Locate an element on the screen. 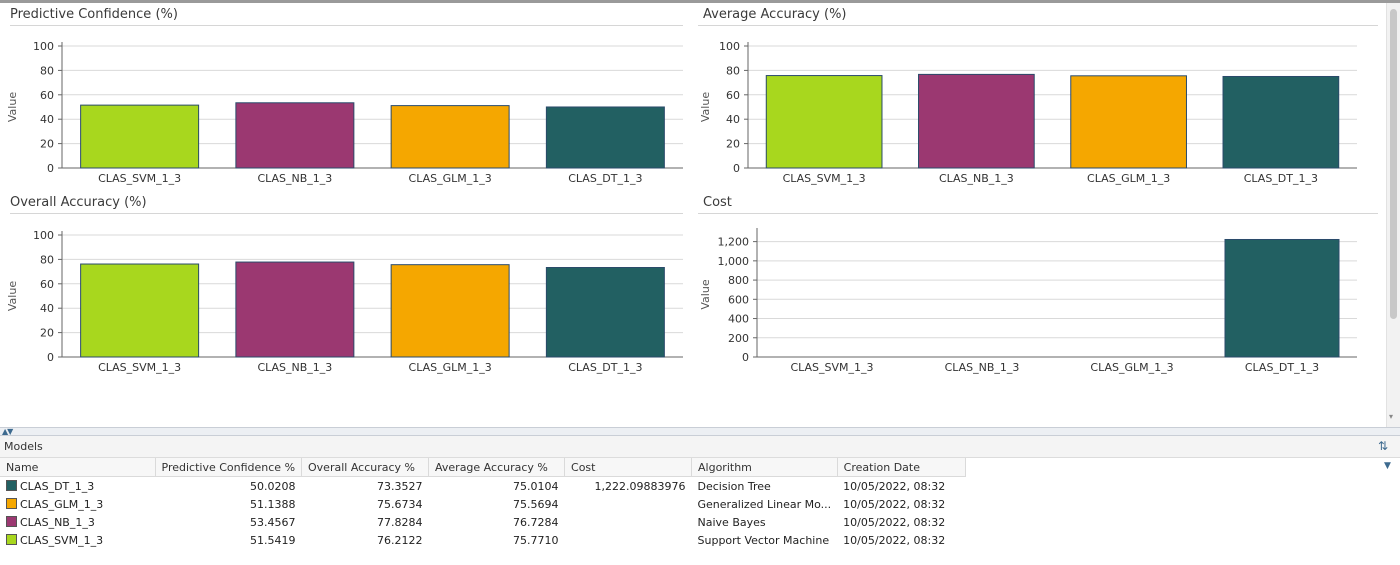 Image resolution: width=1400 pixels, height=565 pixels. column-header-algorithm: Algorithm is located at coordinates (764, 467).